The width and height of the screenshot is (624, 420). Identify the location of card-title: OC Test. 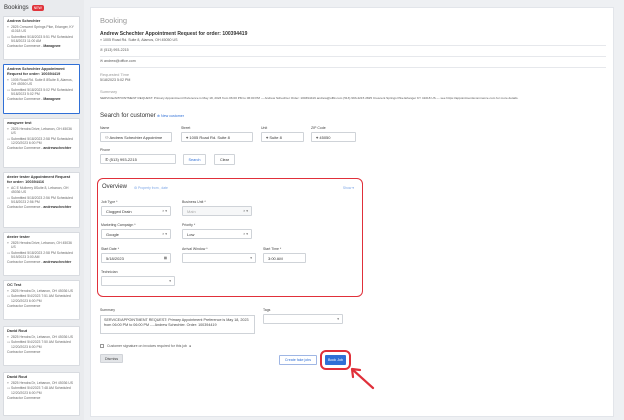
(14, 285).